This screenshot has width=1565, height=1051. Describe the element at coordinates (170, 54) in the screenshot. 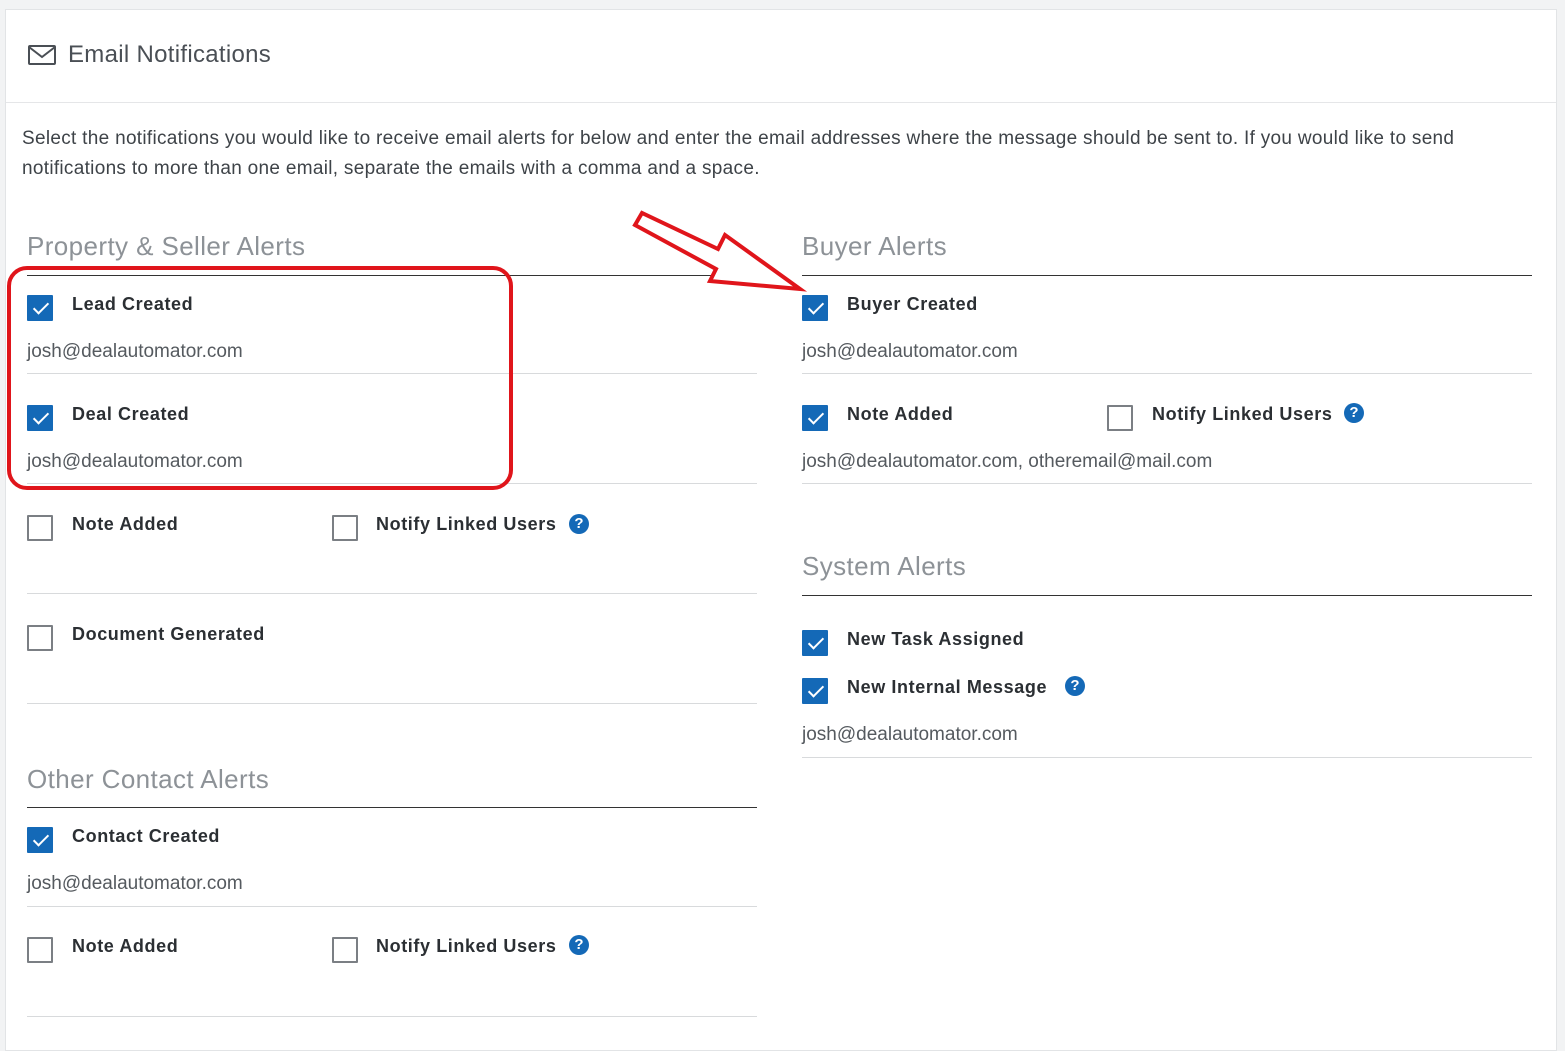

I see `page-title: Email Notifications` at that location.